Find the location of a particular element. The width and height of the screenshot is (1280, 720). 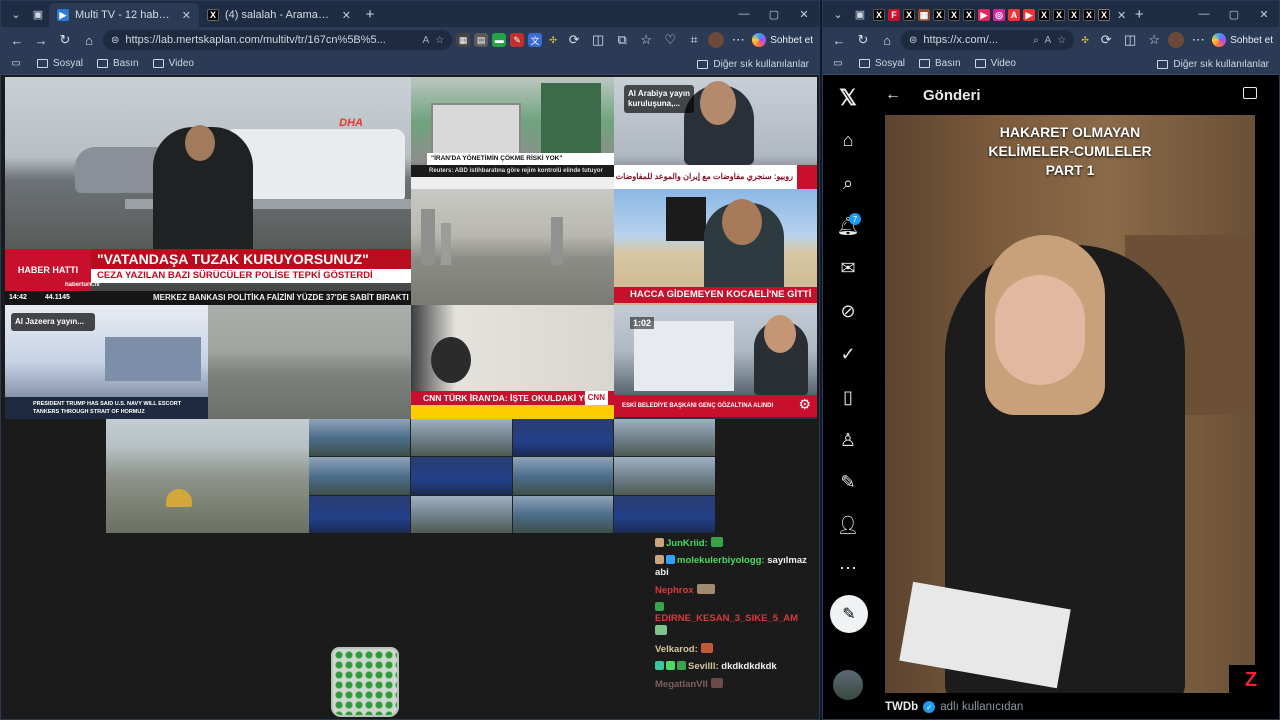

extension-icon: ▦ is located at coordinates (463, 40).